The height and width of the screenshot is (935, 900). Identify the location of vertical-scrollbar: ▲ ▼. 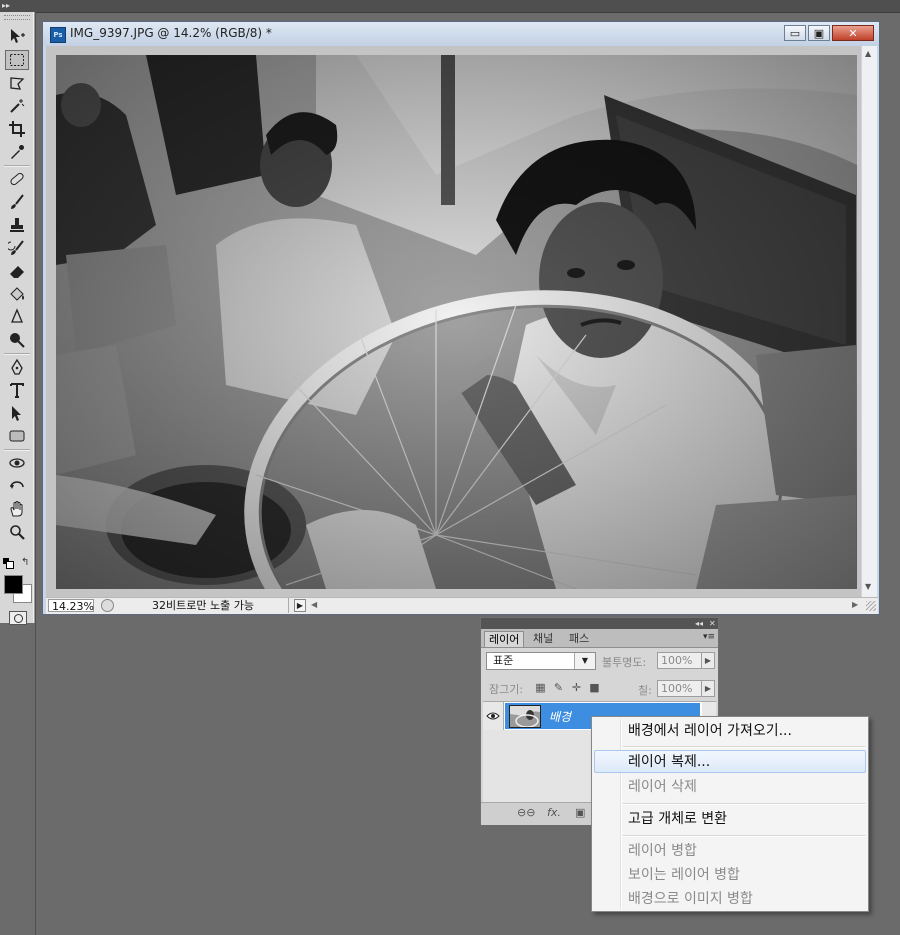
(869, 321).